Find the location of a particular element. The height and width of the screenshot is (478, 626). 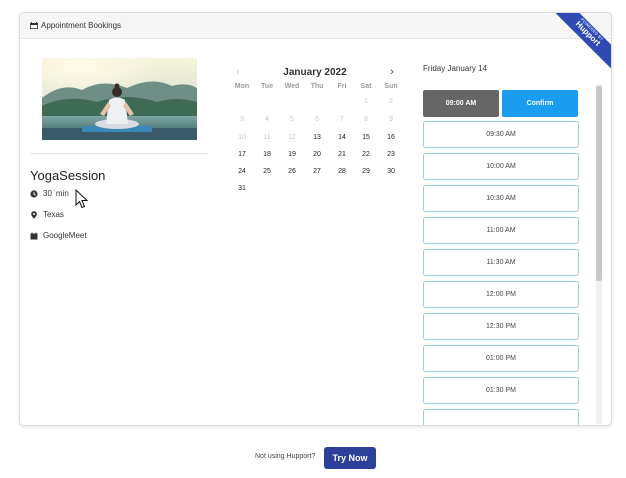

calendar-day: 24 is located at coordinates (242, 172).